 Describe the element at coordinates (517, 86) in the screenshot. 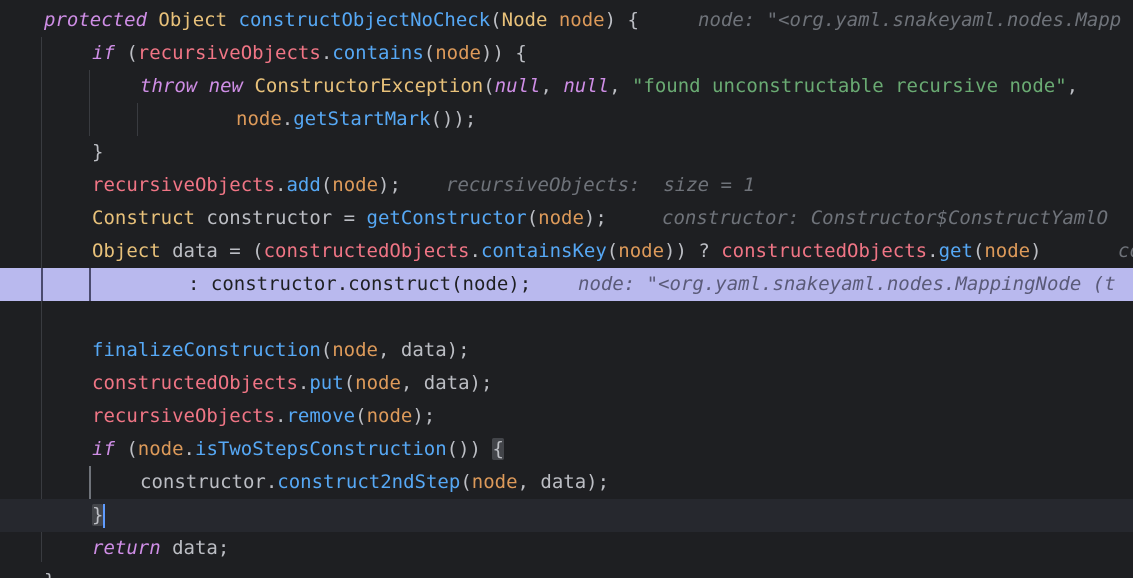

I see `code-token: null` at that location.